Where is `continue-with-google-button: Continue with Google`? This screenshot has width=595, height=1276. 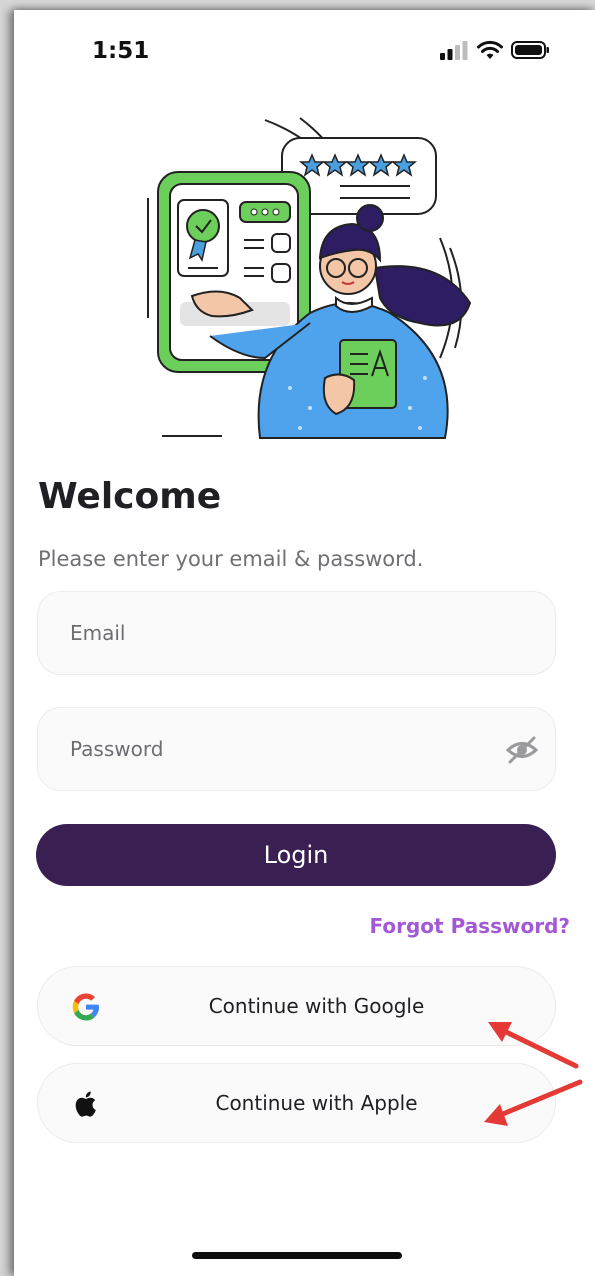
continue-with-google-button: Continue with Google is located at coordinates (296, 1006).